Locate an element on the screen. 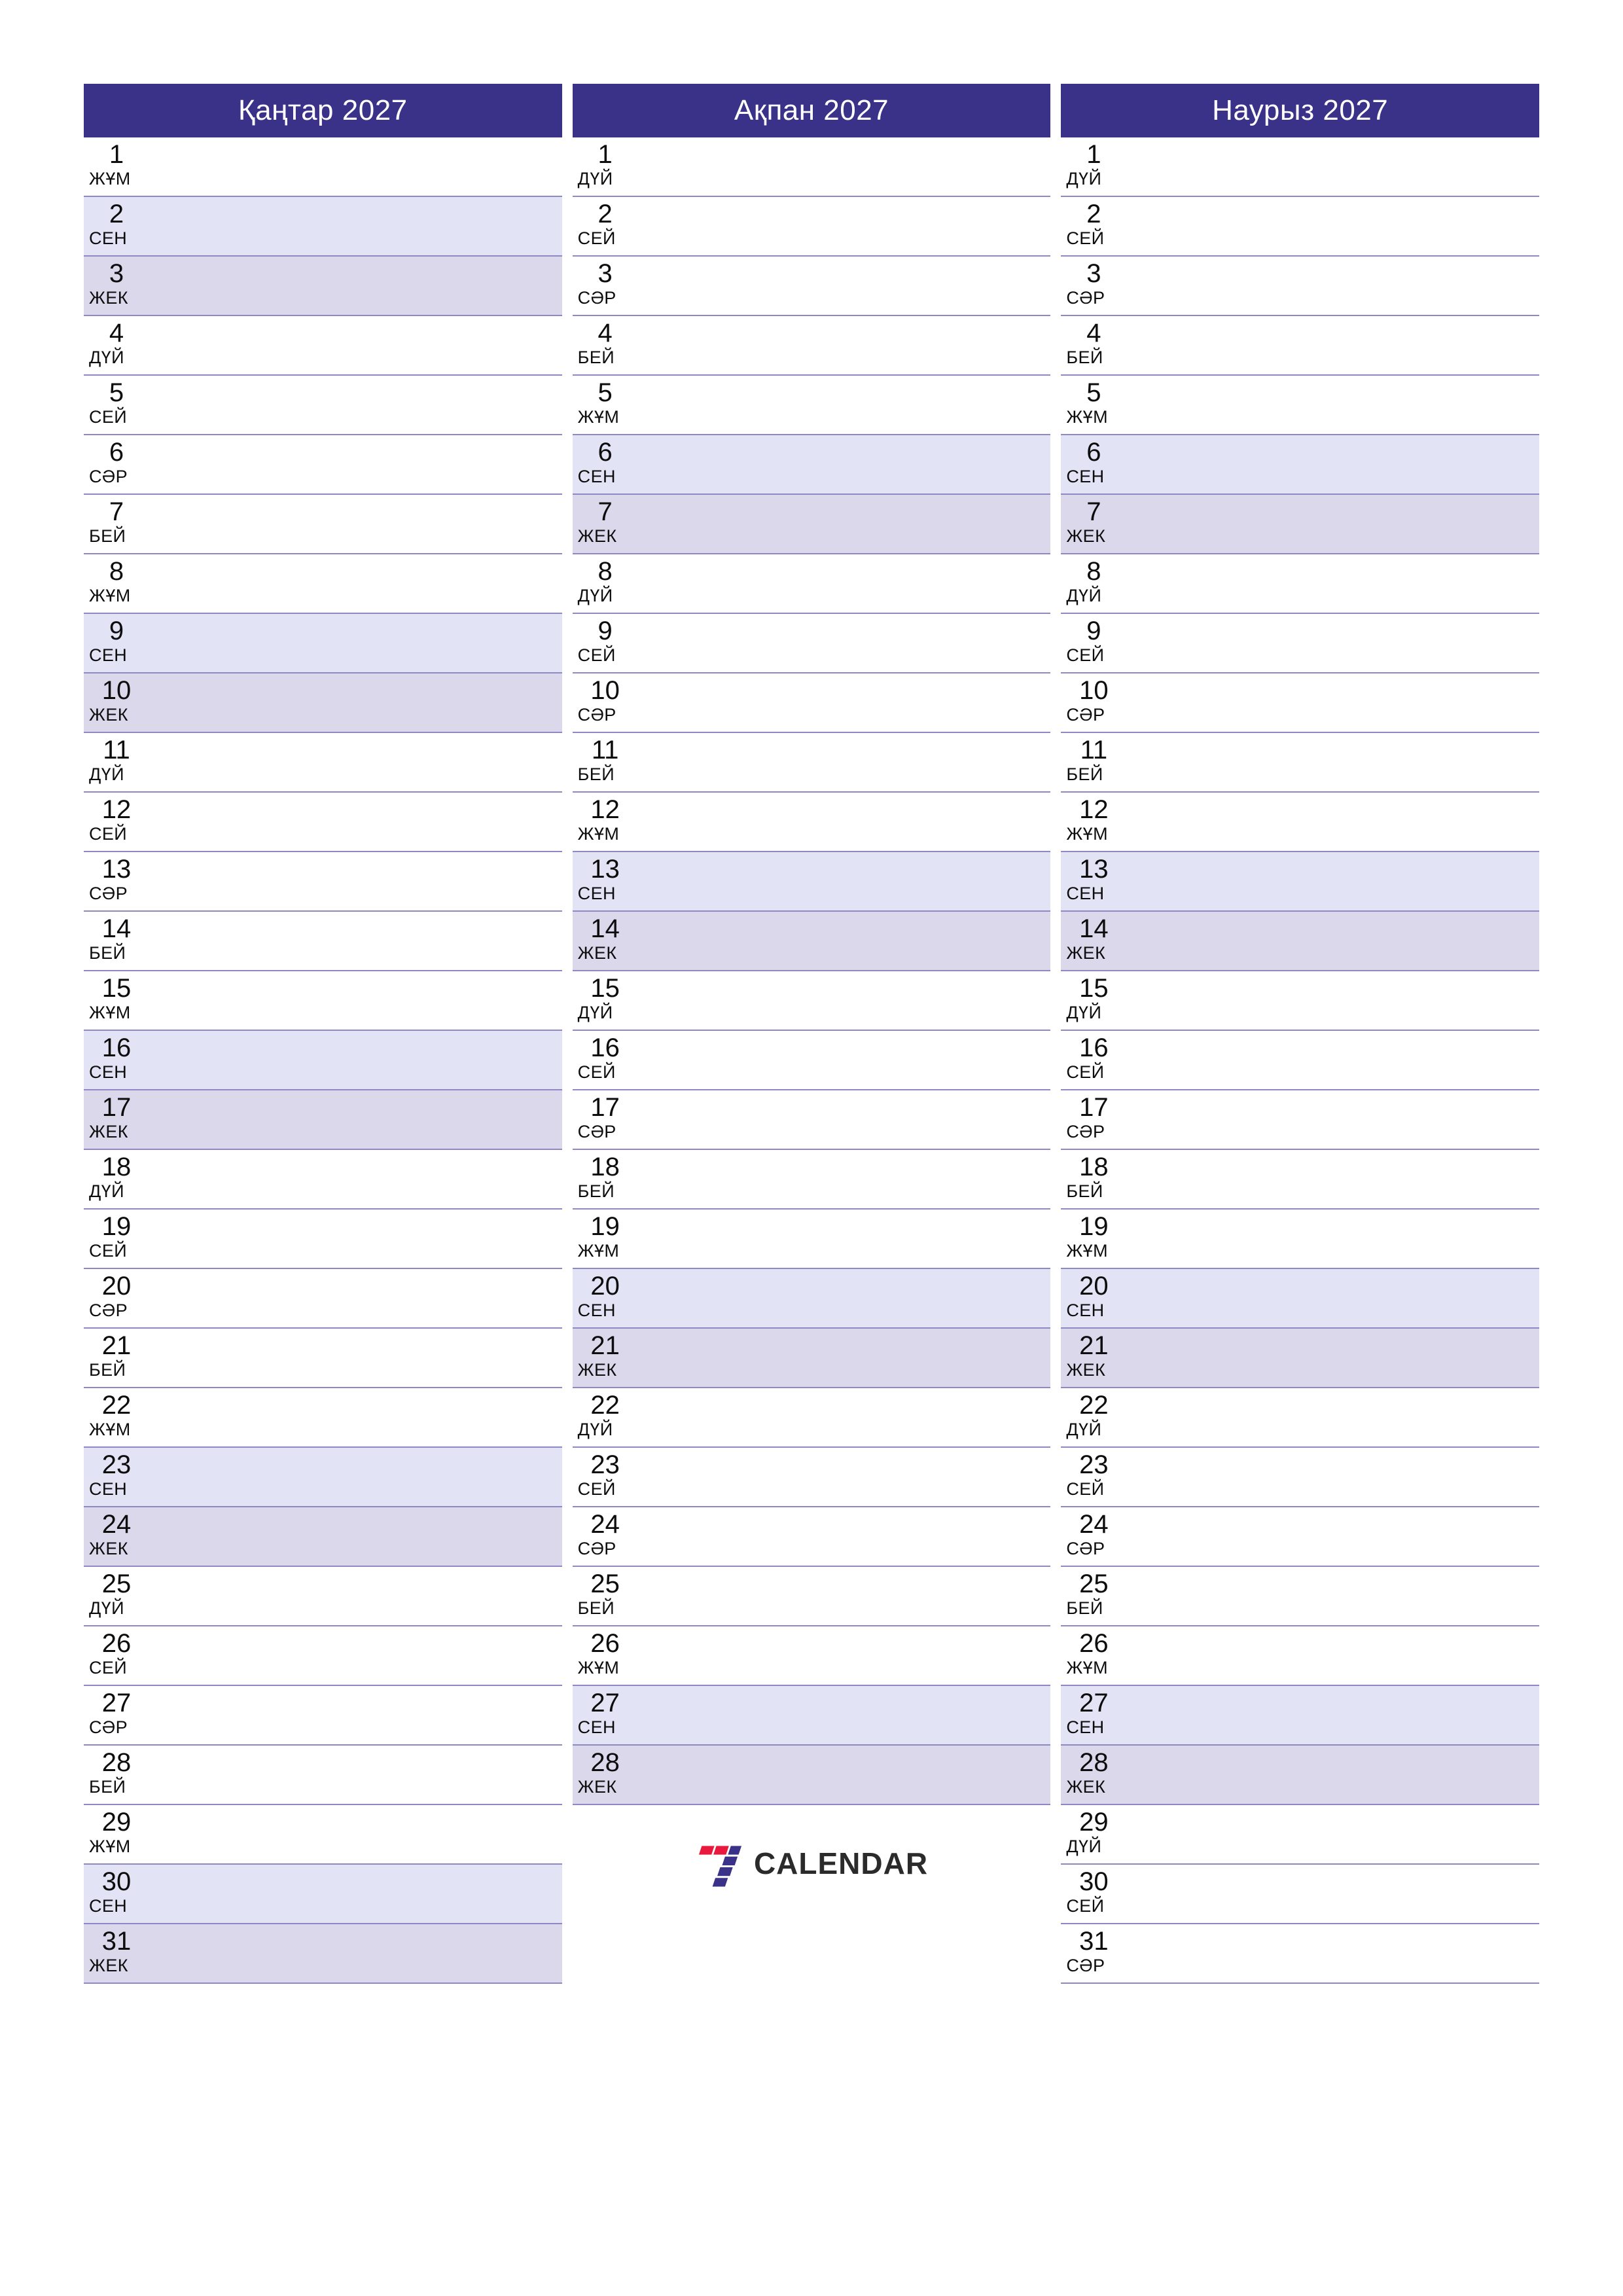 This screenshot has height=2296, width=1623. day-row: 23 СЕН is located at coordinates (323, 1477).